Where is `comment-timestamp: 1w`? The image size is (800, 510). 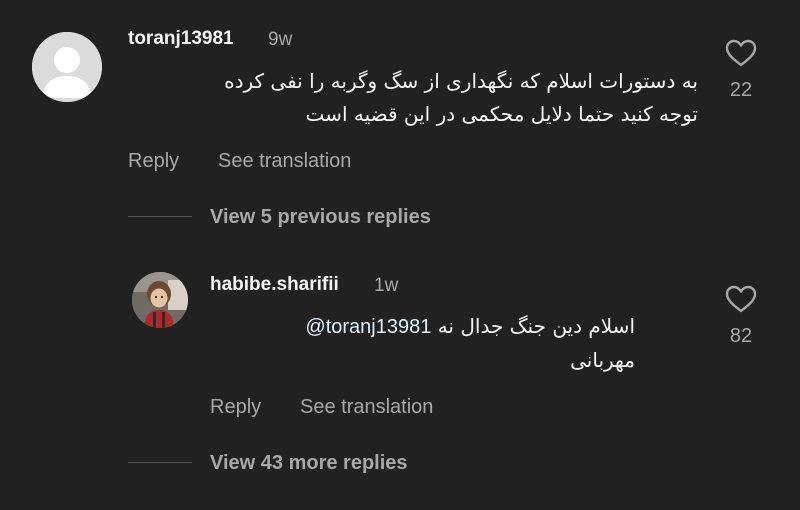 comment-timestamp: 1w is located at coordinates (386, 285).